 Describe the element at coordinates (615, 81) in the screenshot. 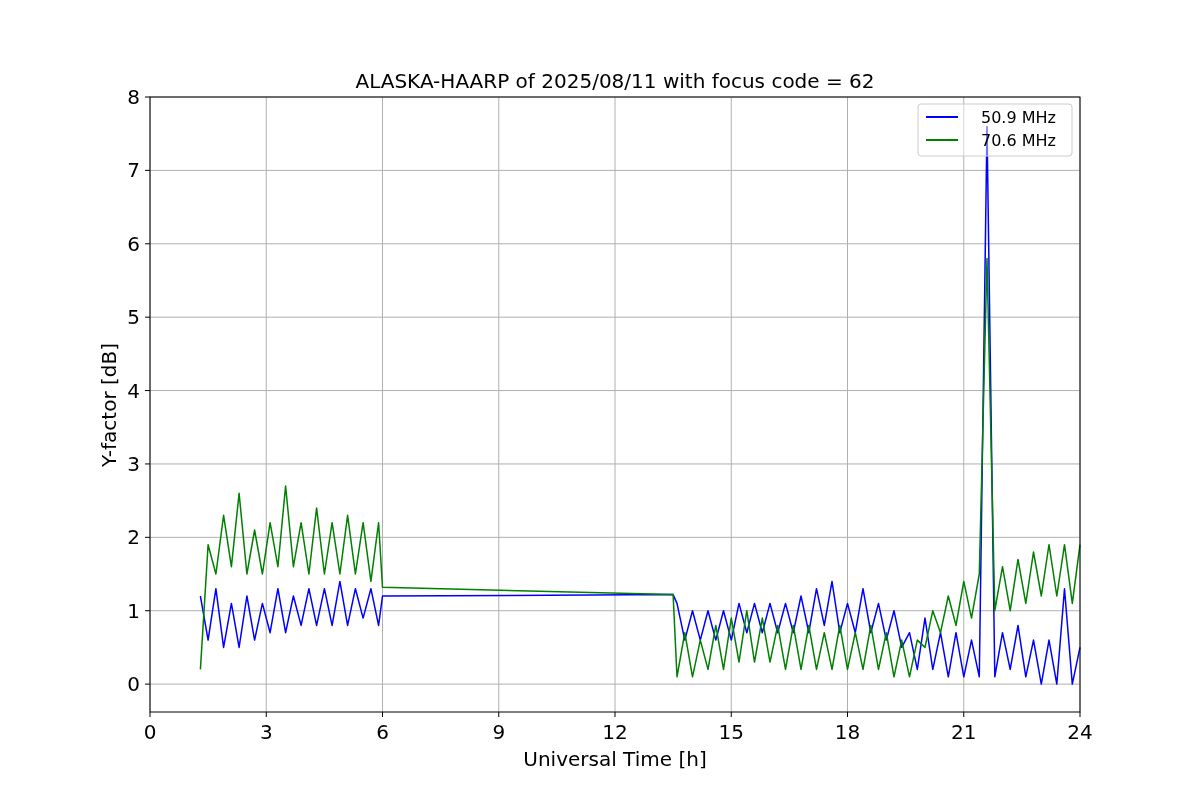

I see `chart-title: ALASKA-HAARP of 2025/08/11 with focus code = 62` at that location.